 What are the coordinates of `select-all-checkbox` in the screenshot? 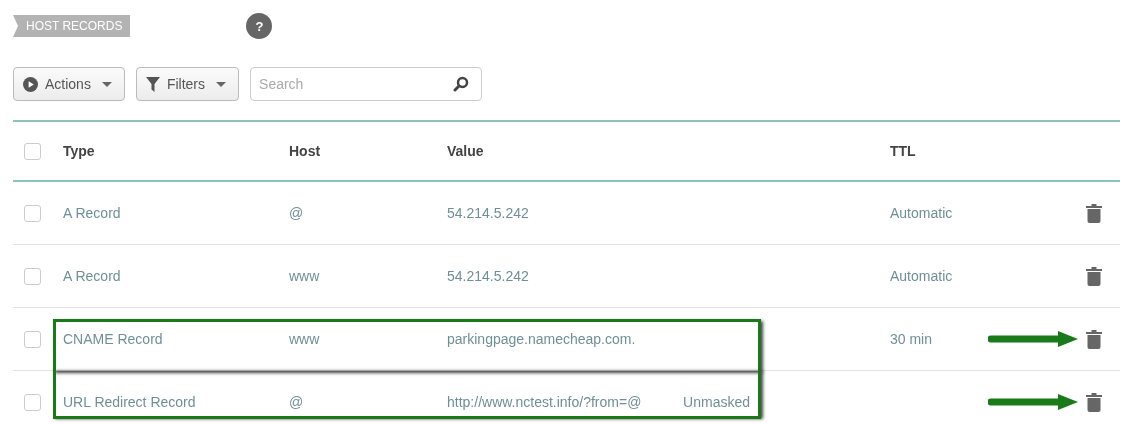 It's located at (32, 151).